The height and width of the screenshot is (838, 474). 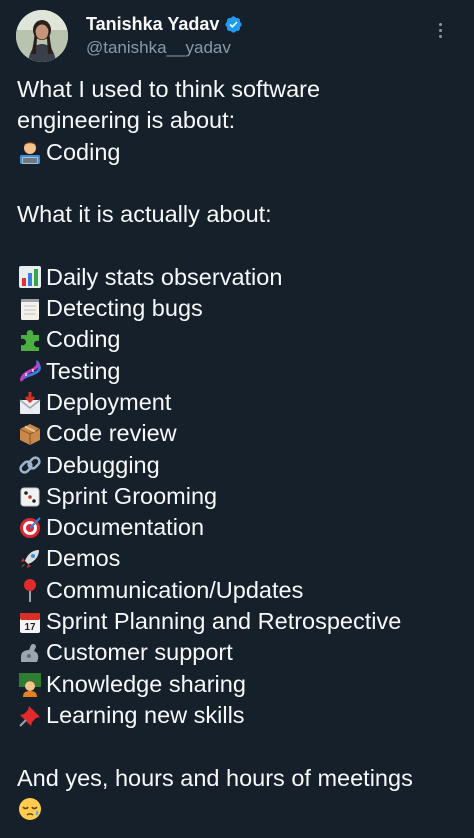 What do you see at coordinates (30, 309) in the screenshot?
I see `notepad-emoji-icon` at bounding box center [30, 309].